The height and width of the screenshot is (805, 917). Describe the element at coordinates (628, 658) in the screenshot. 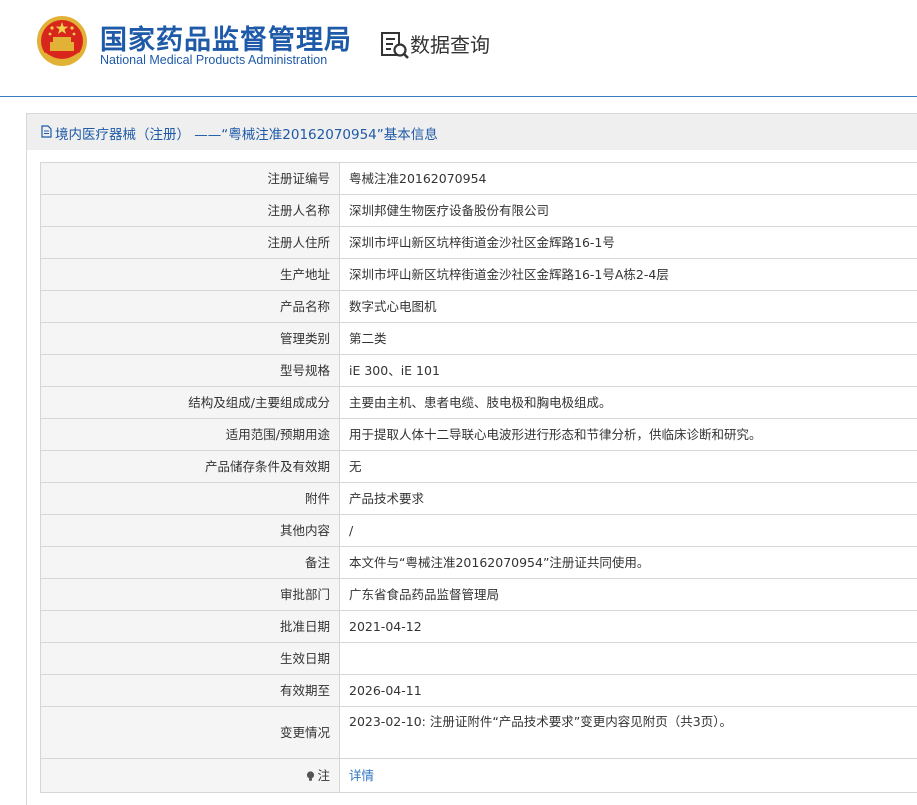

I see `row-value` at that location.